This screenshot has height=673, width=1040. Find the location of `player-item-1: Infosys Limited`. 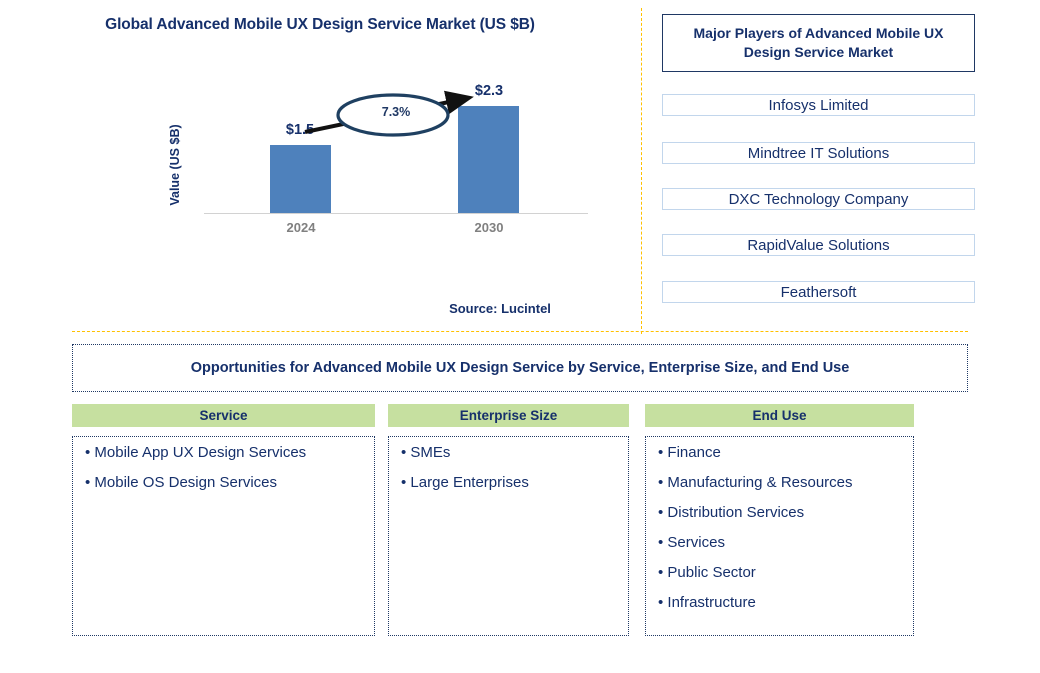

player-item-1: Infosys Limited is located at coordinates (818, 105).